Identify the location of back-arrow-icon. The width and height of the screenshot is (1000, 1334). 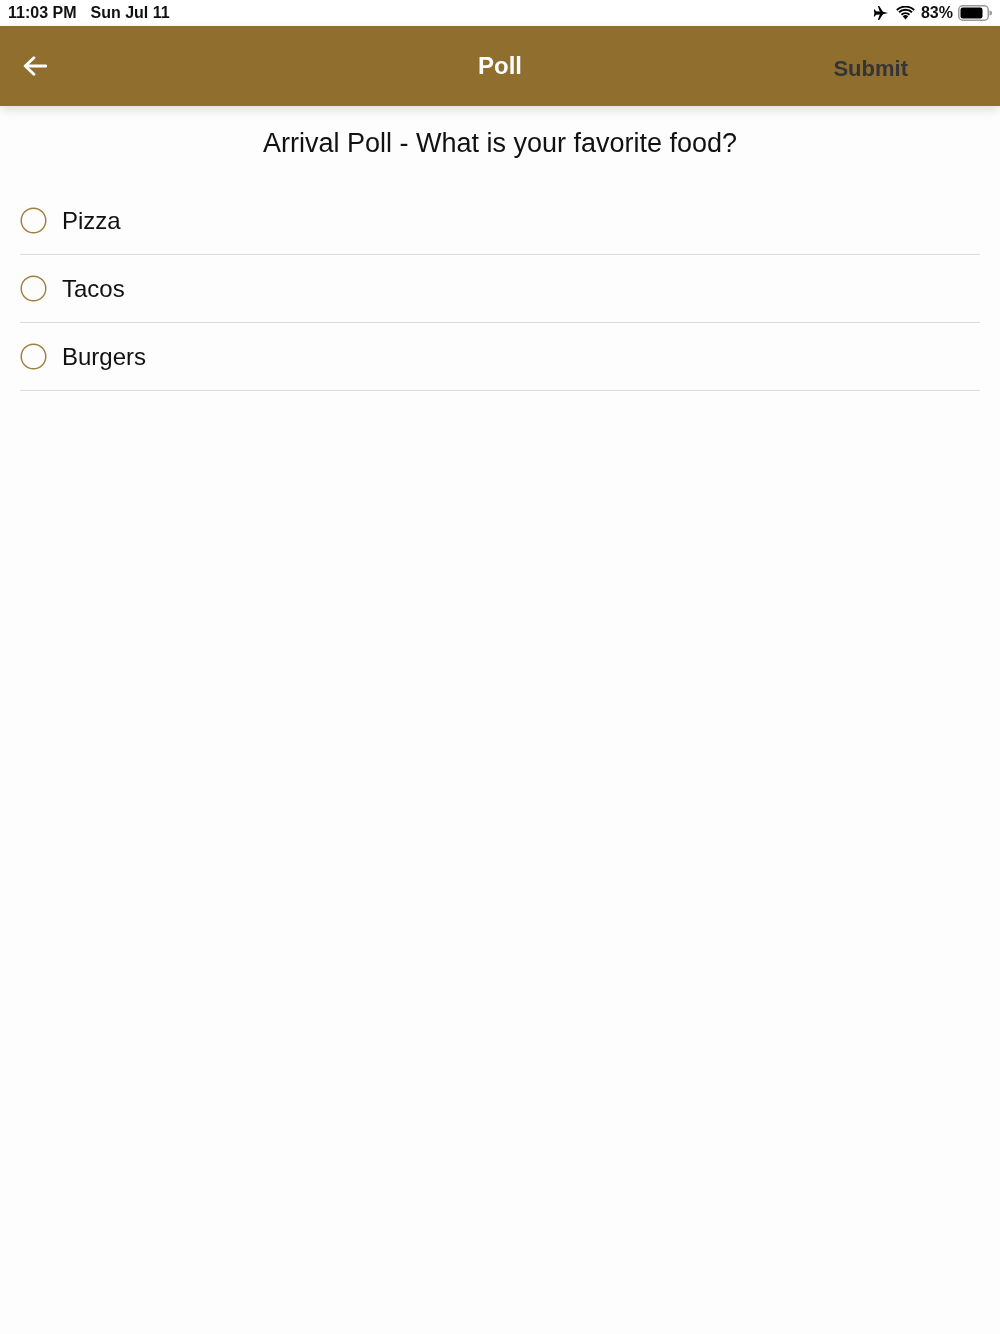
(35, 66).